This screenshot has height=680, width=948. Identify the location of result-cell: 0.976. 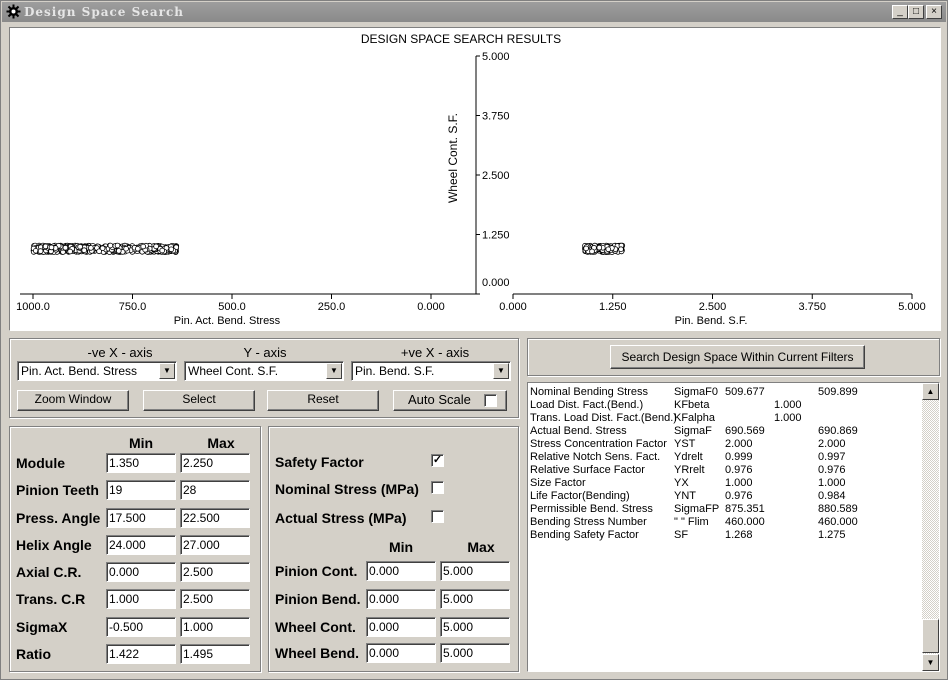
(832, 470).